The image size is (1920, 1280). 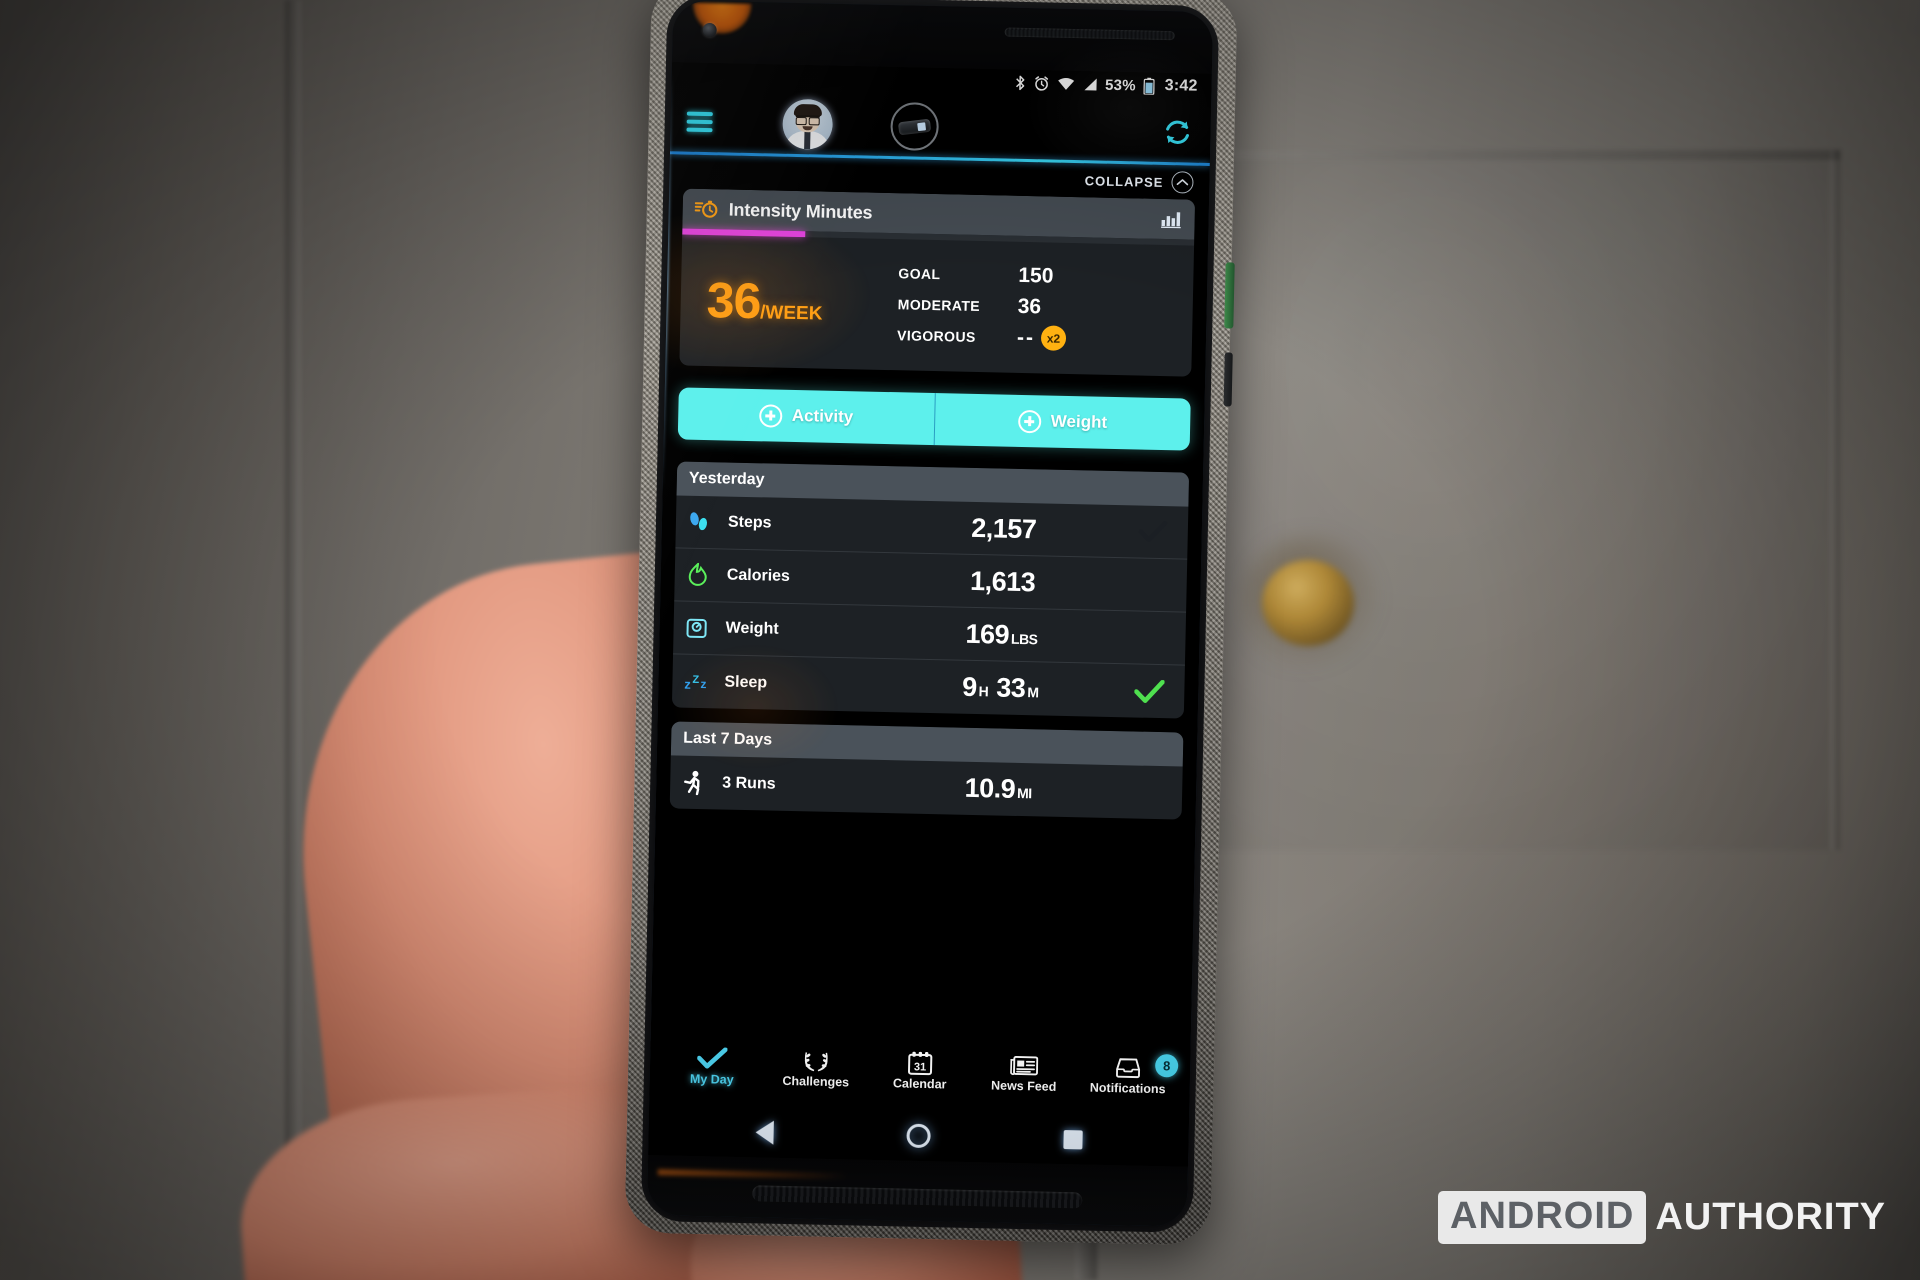 I want to click on watermark: ANDROID AUTHORITY, so click(x=1662, y=1217).